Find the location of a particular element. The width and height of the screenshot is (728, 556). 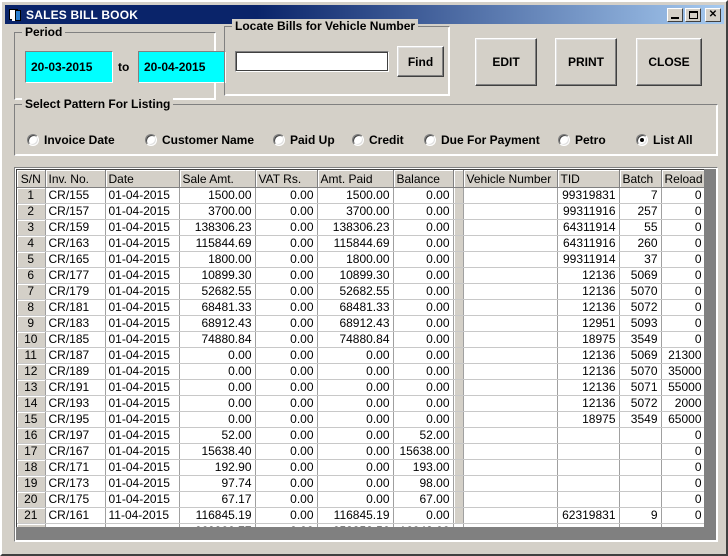

cell-inv: CR/165 is located at coordinates (75, 259).